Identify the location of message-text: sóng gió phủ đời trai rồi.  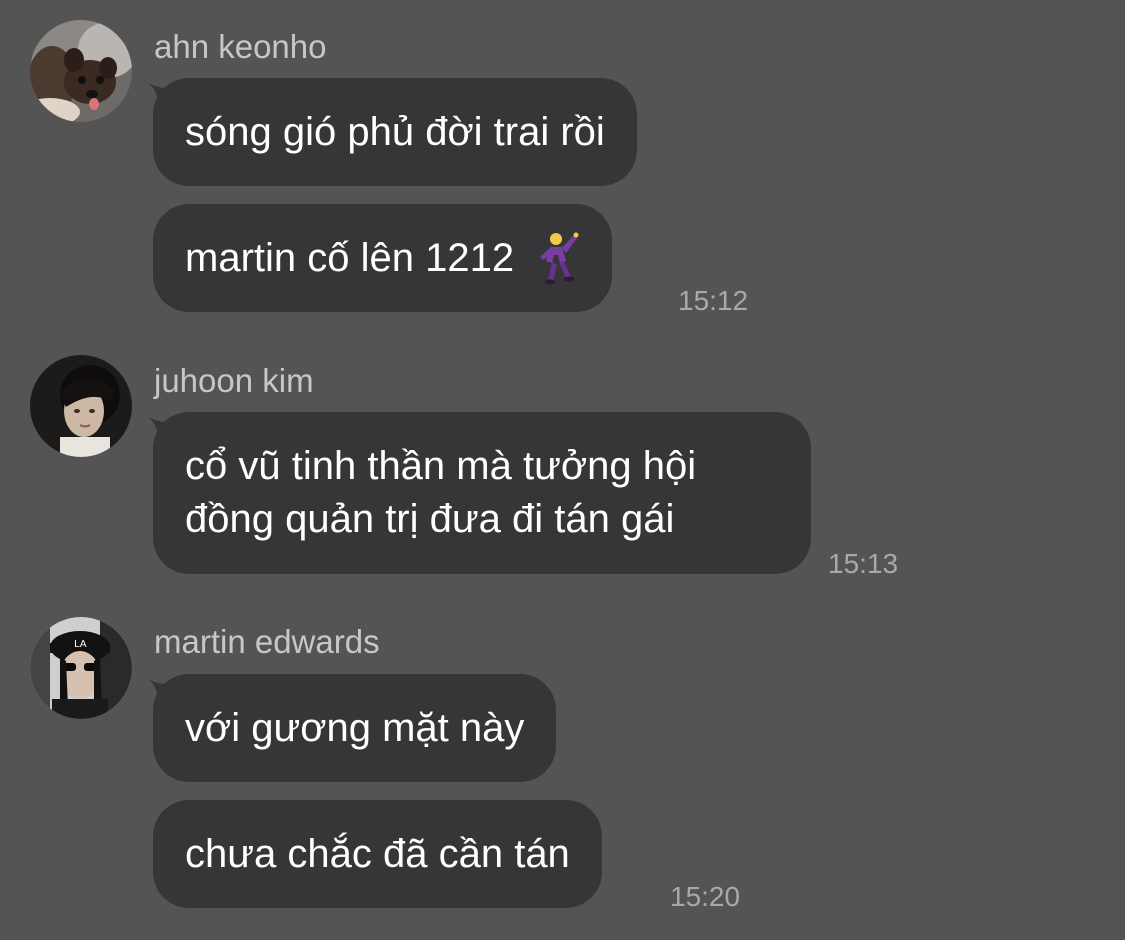
(395, 131).